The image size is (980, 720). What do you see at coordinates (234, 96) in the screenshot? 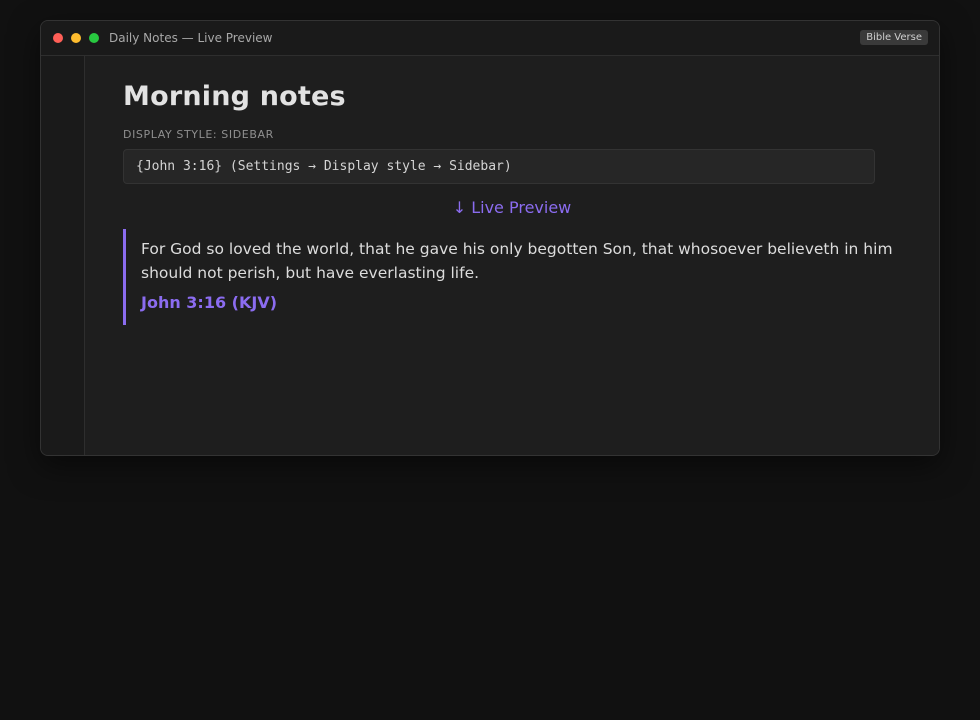
I see `note-title: Morning notes` at bounding box center [234, 96].